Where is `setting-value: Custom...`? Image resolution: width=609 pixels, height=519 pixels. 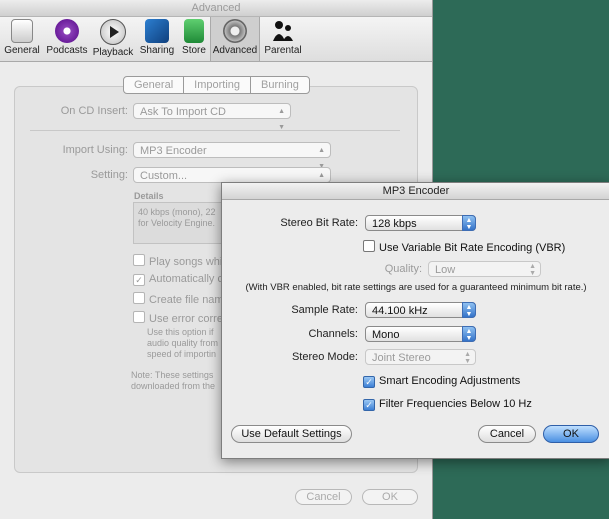 setting-value: Custom... is located at coordinates (164, 176).